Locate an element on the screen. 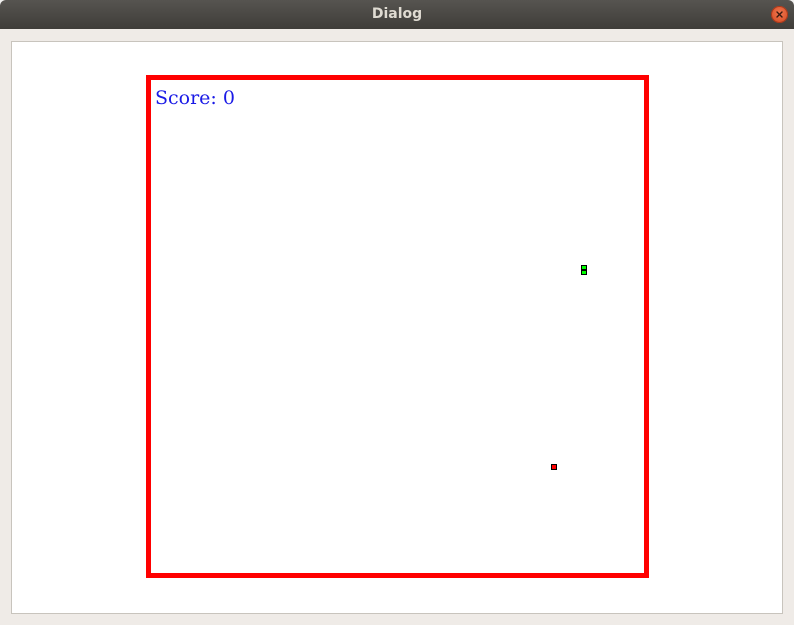 The image size is (794, 625). close-icon is located at coordinates (779, 14).